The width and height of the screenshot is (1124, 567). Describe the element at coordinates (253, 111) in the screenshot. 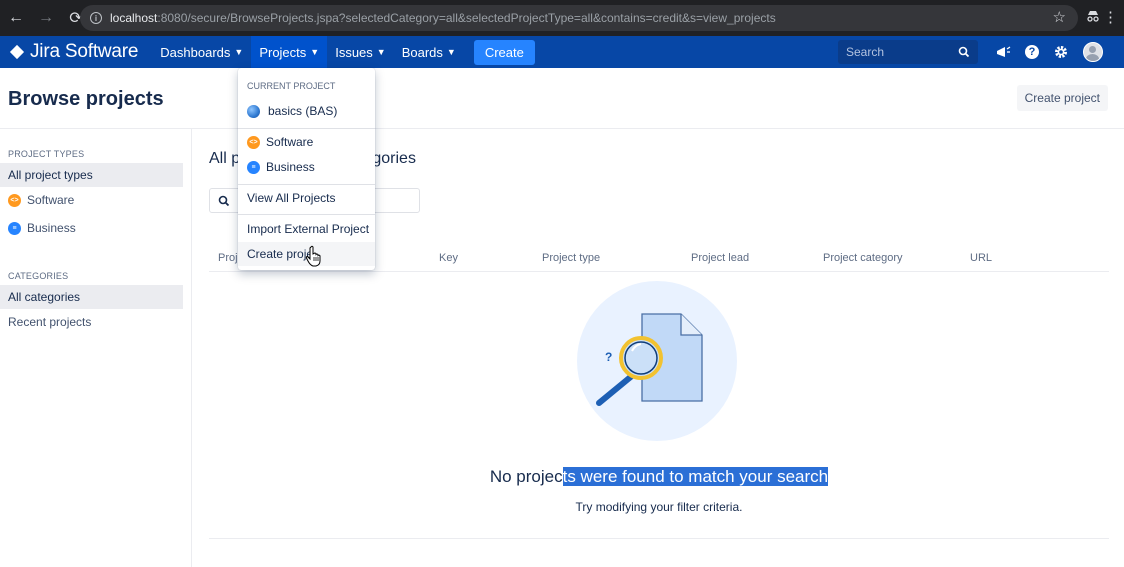

I see `project-avatar-icon` at that location.